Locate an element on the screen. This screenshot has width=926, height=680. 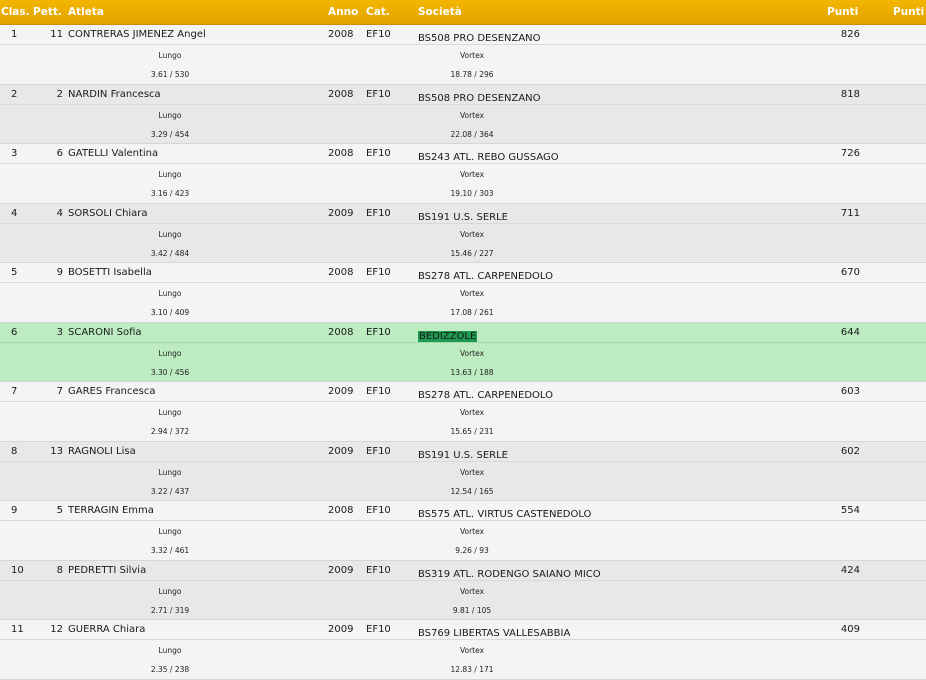
points-cell: 409 is located at coordinates (850, 629).